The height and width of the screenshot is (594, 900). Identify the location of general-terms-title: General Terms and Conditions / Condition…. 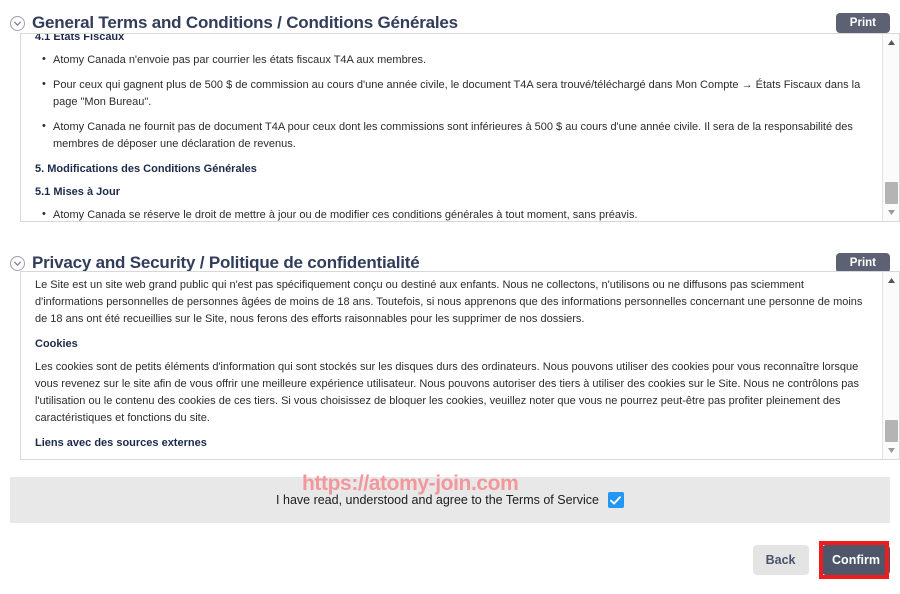
(245, 22).